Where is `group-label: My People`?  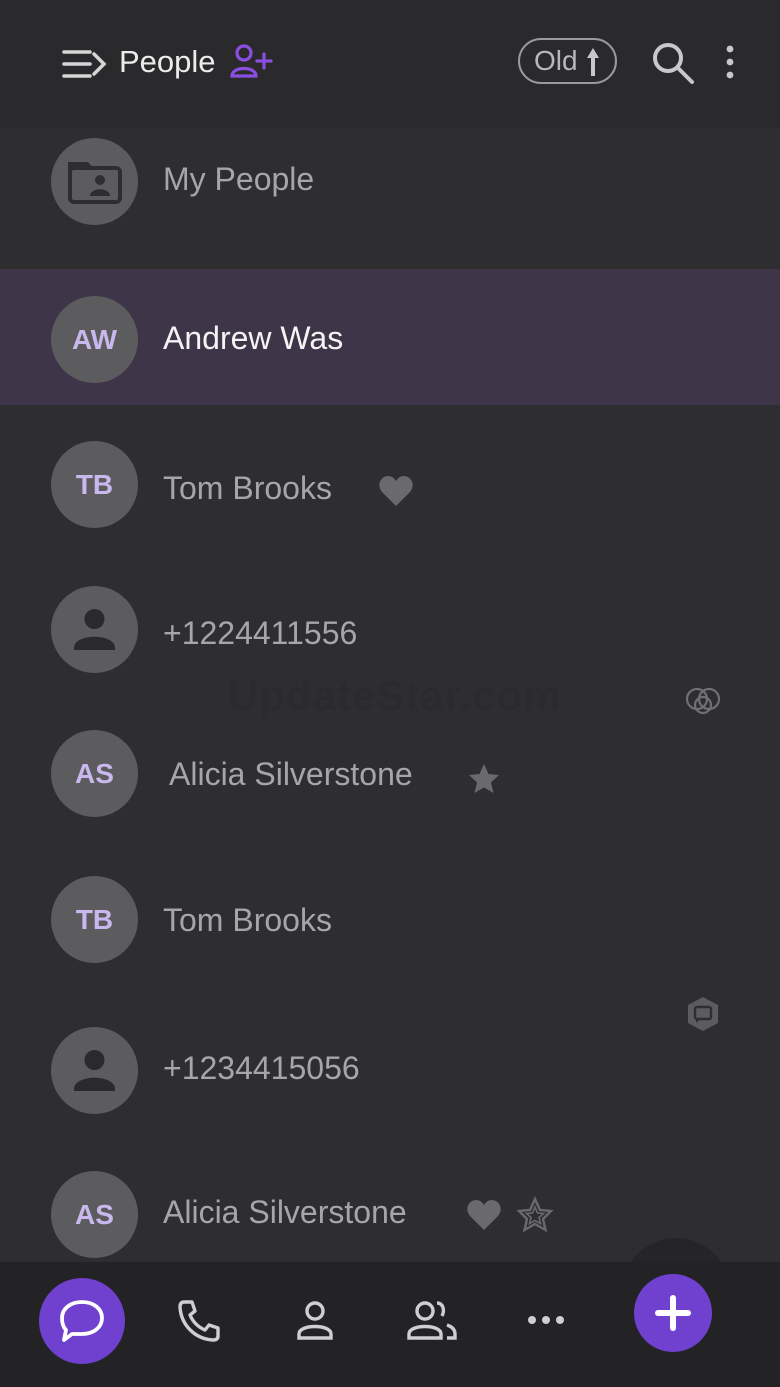
group-label: My People is located at coordinates (239, 179).